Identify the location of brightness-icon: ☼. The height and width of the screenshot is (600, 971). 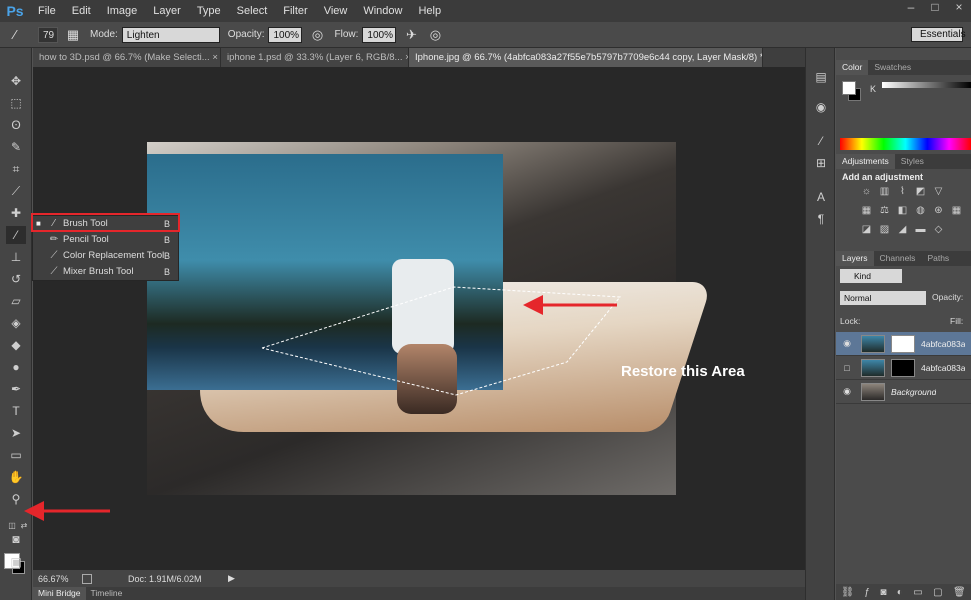
(866, 192).